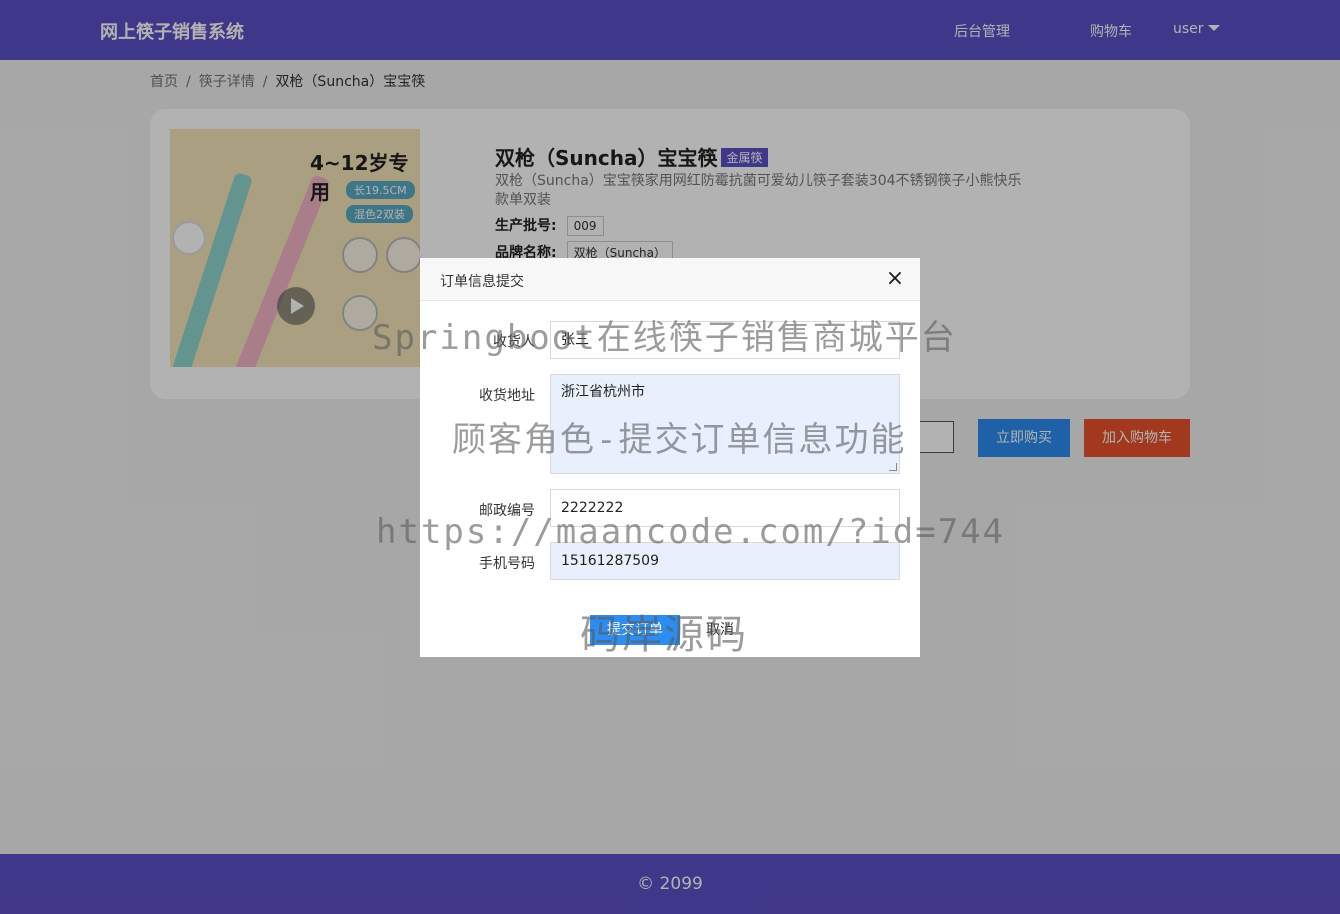 This screenshot has height=914, width=1340. What do you see at coordinates (670, 279) in the screenshot?
I see `dialog-header: 订单信息提交 ×` at bounding box center [670, 279].